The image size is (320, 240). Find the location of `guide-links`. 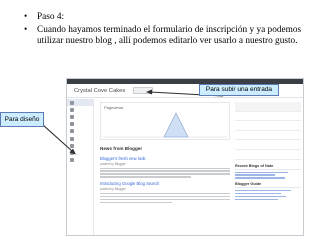

guide-links is located at coordinates (268, 195).